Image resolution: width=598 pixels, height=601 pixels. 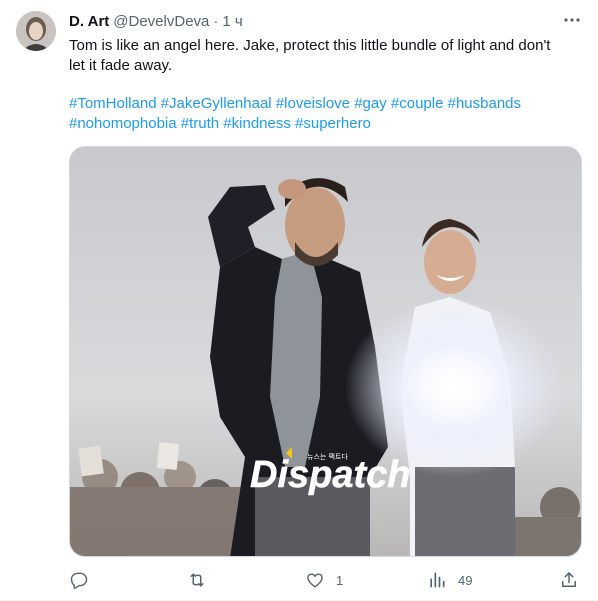 I want to click on share-icon, so click(x=569, y=579).